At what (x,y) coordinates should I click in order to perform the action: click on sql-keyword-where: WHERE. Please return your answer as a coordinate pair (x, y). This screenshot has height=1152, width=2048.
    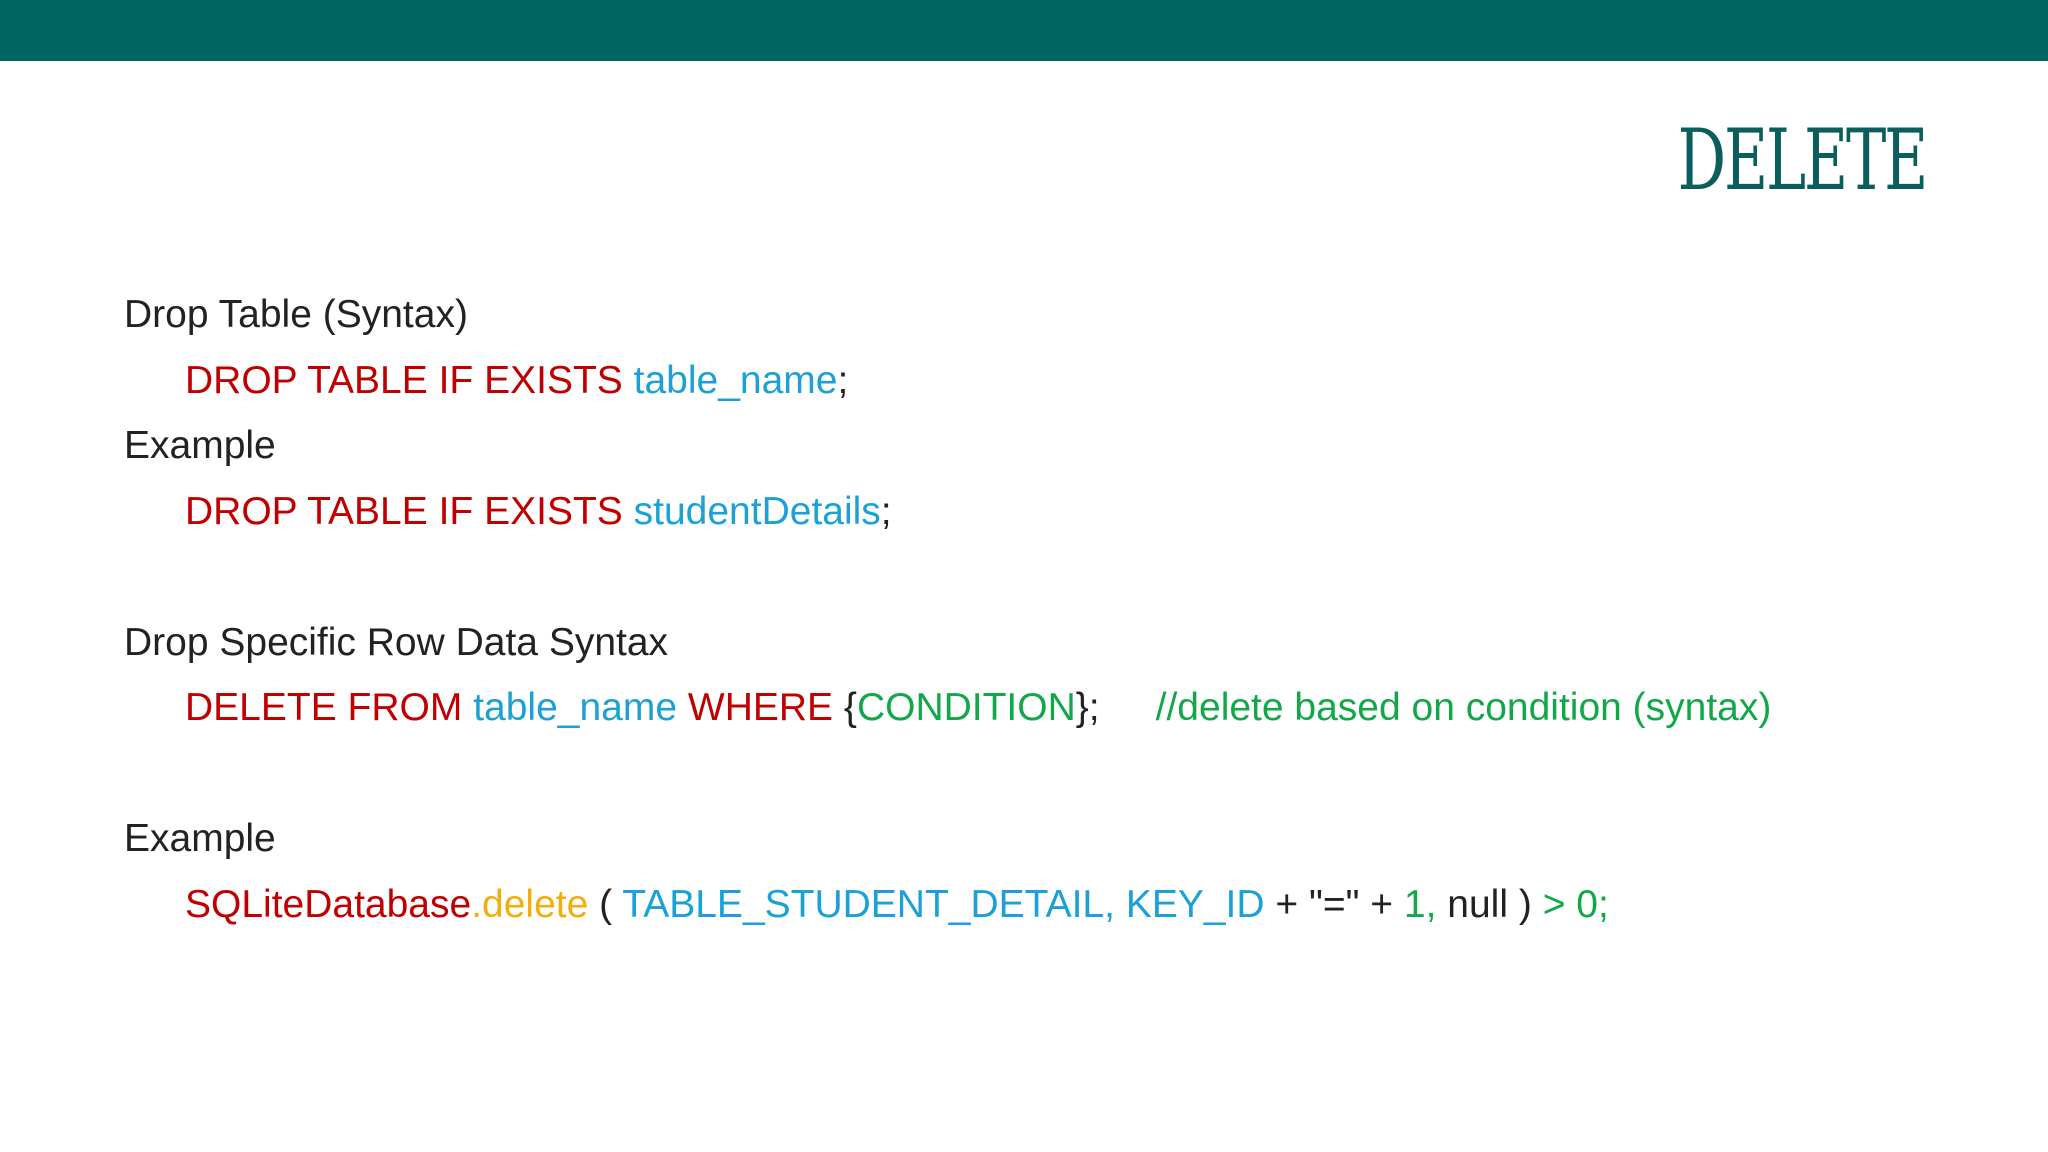
    Looking at the image, I should click on (760, 707).